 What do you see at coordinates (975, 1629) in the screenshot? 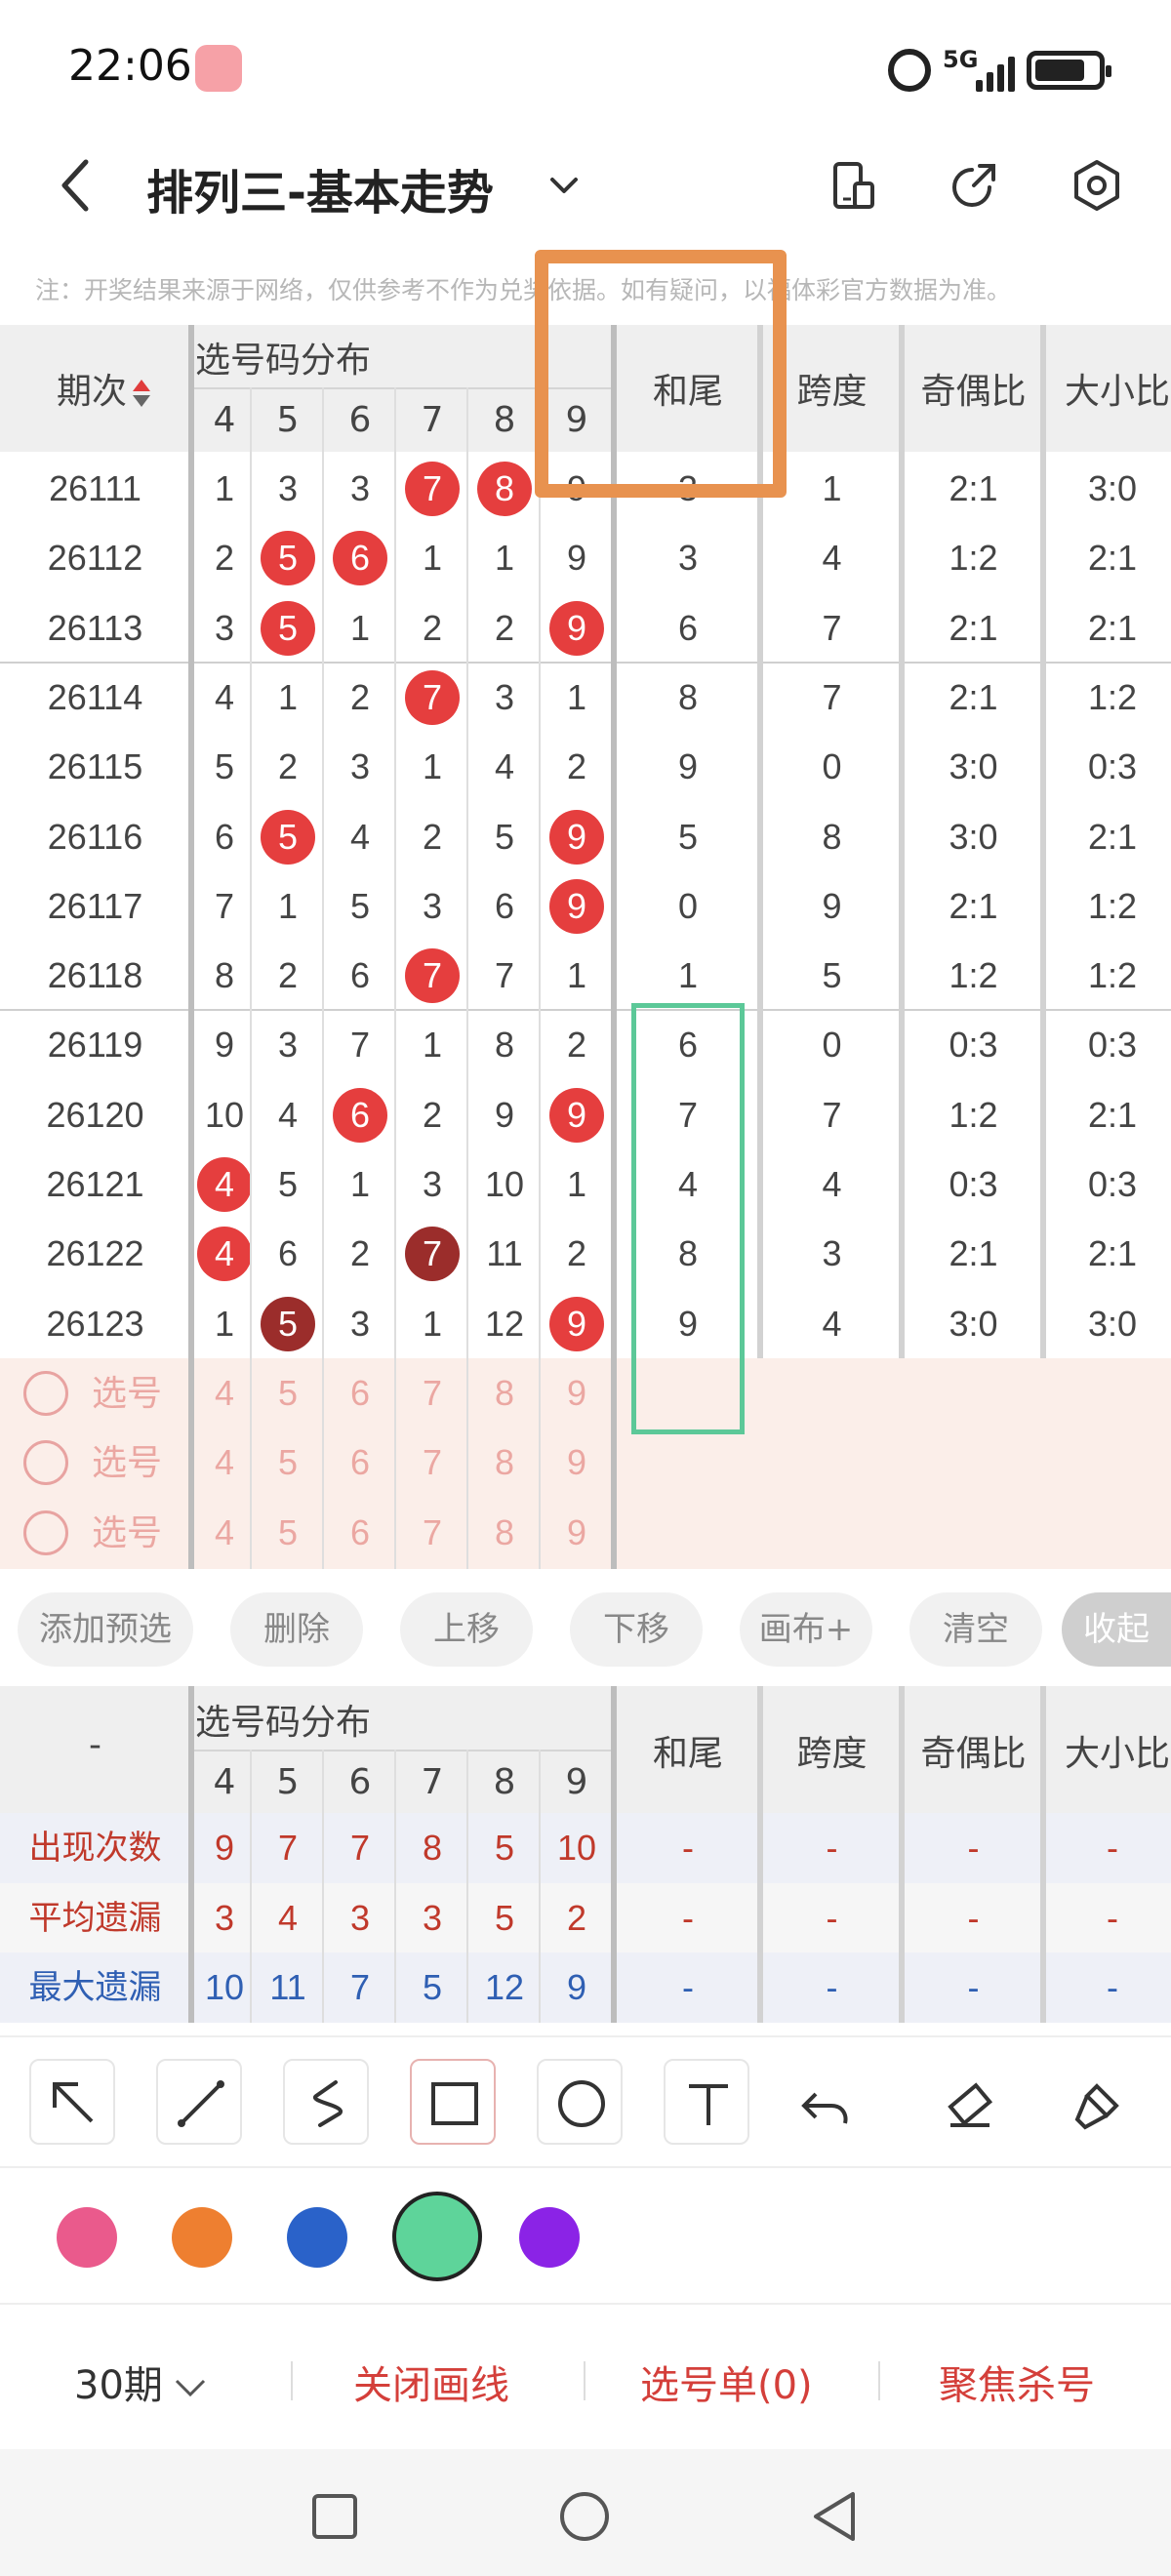
I see `clear-button: 清空` at bounding box center [975, 1629].